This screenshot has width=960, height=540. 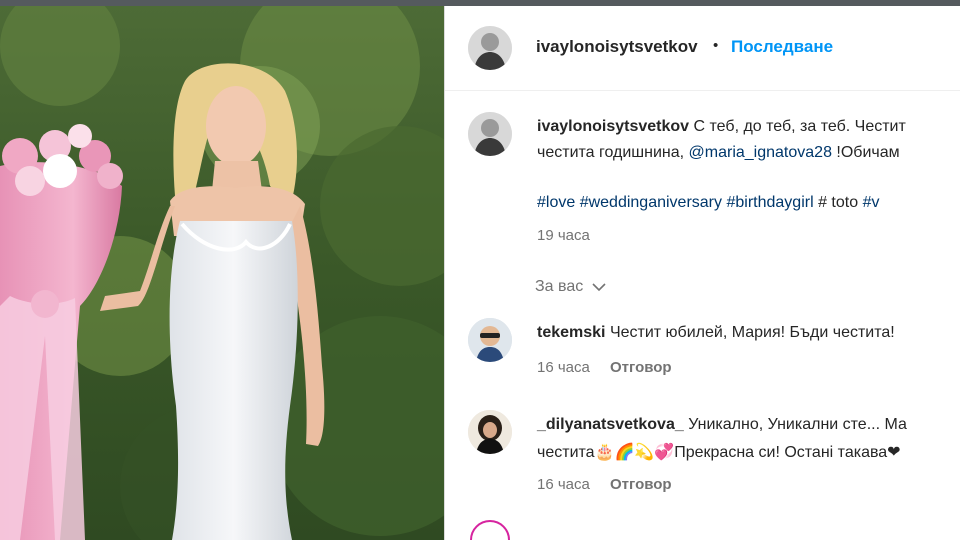 What do you see at coordinates (613, 126) in the screenshot?
I see `caption-username: ivaylonoisytsvetkov` at bounding box center [613, 126].